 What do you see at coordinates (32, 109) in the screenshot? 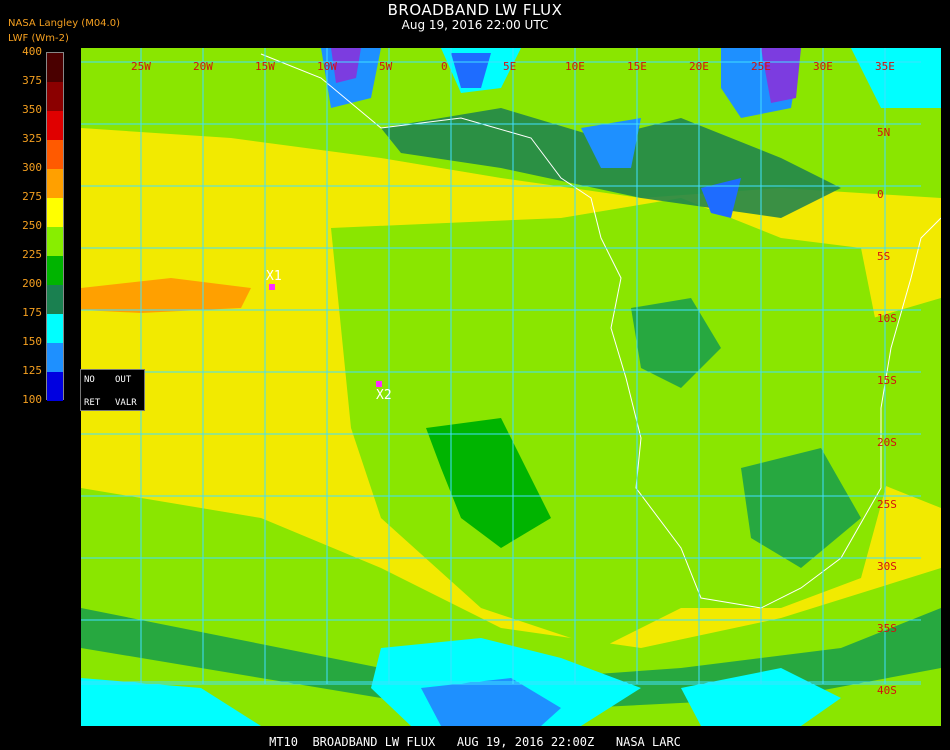
I see `color-scale-tick: 350` at bounding box center [32, 109].